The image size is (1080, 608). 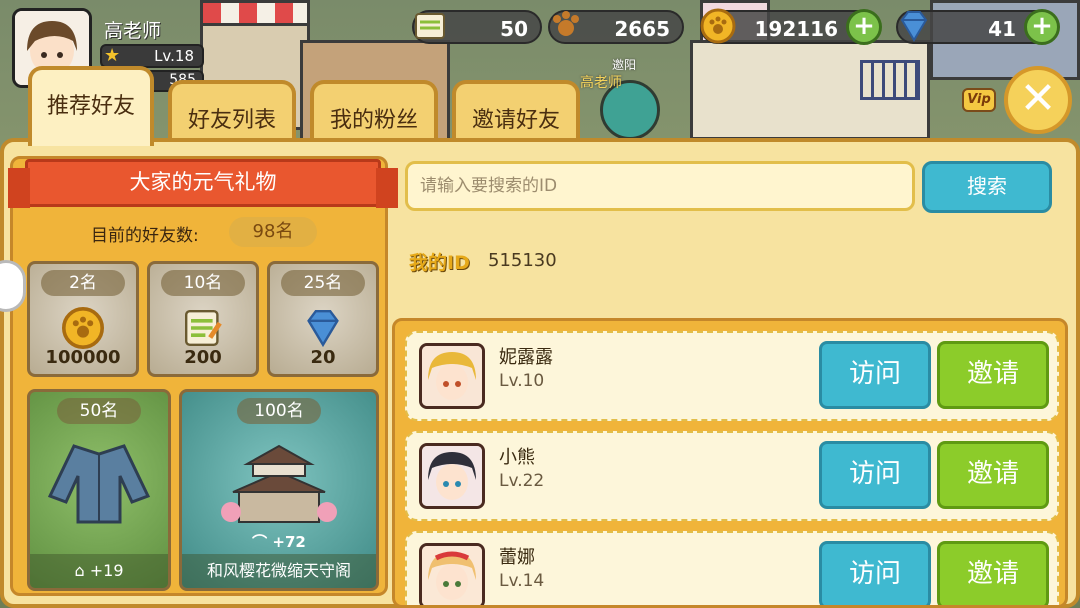 What do you see at coordinates (1038, 100) in the screenshot?
I see `close-icon: ✕` at bounding box center [1038, 100].